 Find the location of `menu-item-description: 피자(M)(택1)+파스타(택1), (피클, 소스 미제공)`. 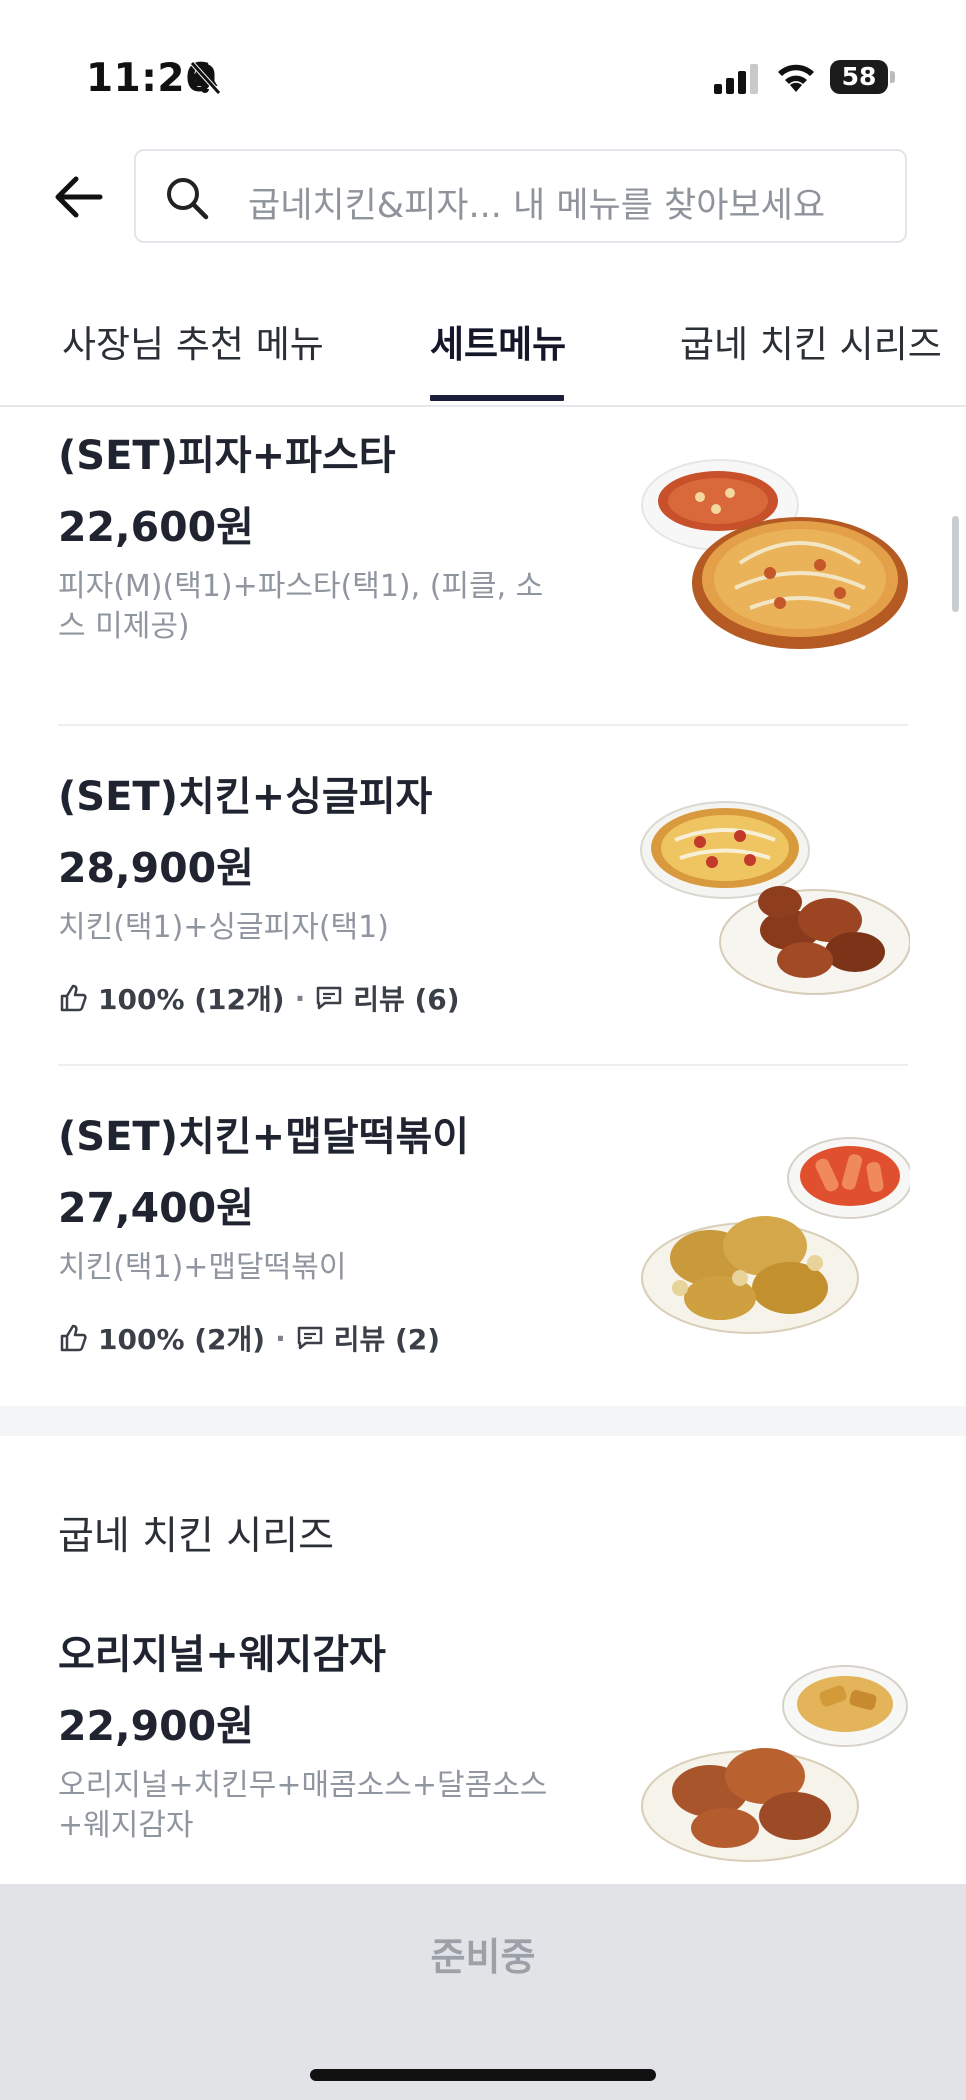

menu-item-description: 피자(M)(택1)+파스타(택1), (피클, 소스 미제공) is located at coordinates (301, 606).